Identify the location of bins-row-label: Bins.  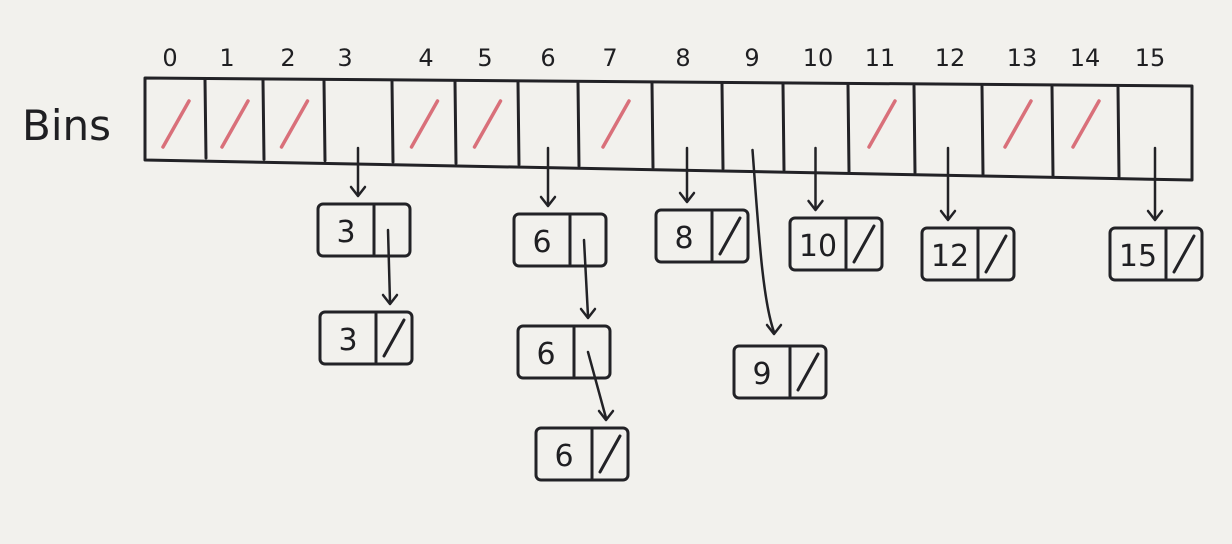
(66, 125).